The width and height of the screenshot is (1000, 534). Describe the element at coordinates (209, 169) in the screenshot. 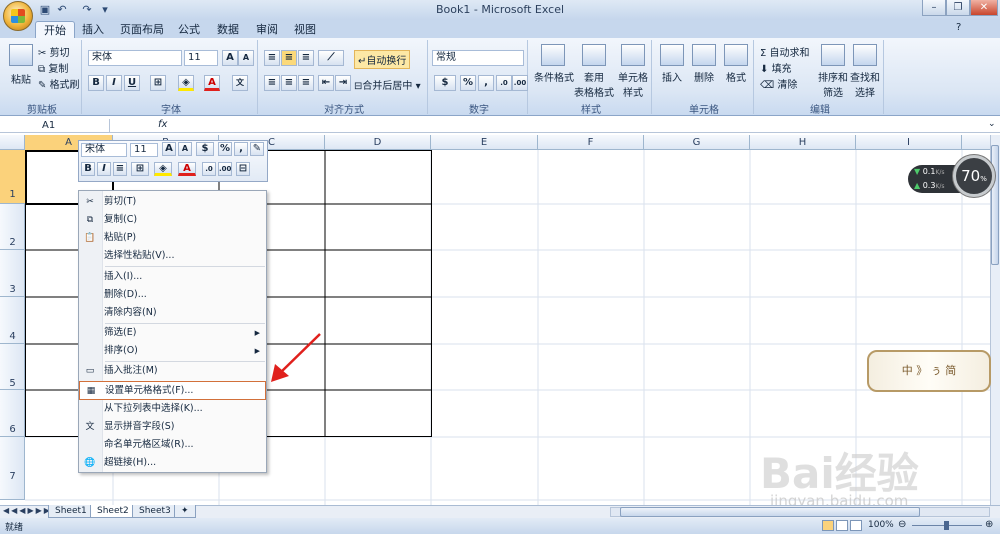

I see `mini-increase-decimal-icon: .0` at that location.